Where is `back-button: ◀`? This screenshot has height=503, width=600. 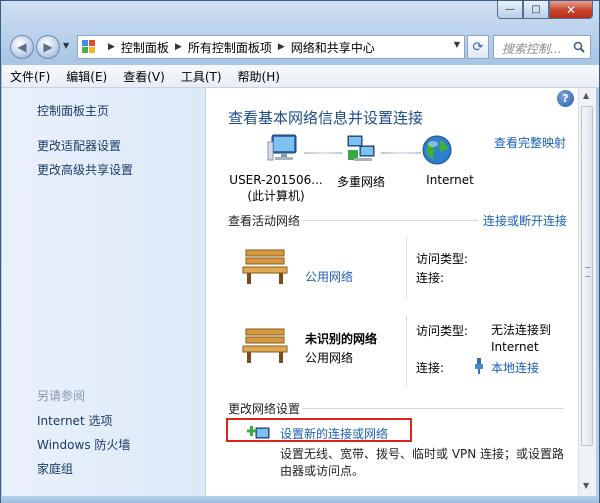 back-button: ◀ is located at coordinates (22, 47).